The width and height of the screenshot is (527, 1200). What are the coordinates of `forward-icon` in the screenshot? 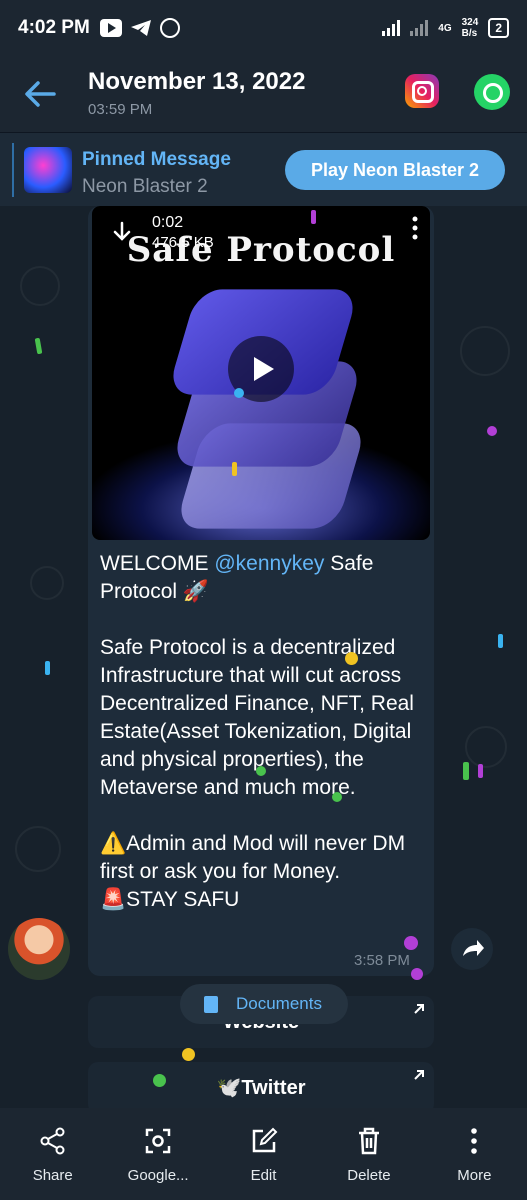 It's located at (473, 948).